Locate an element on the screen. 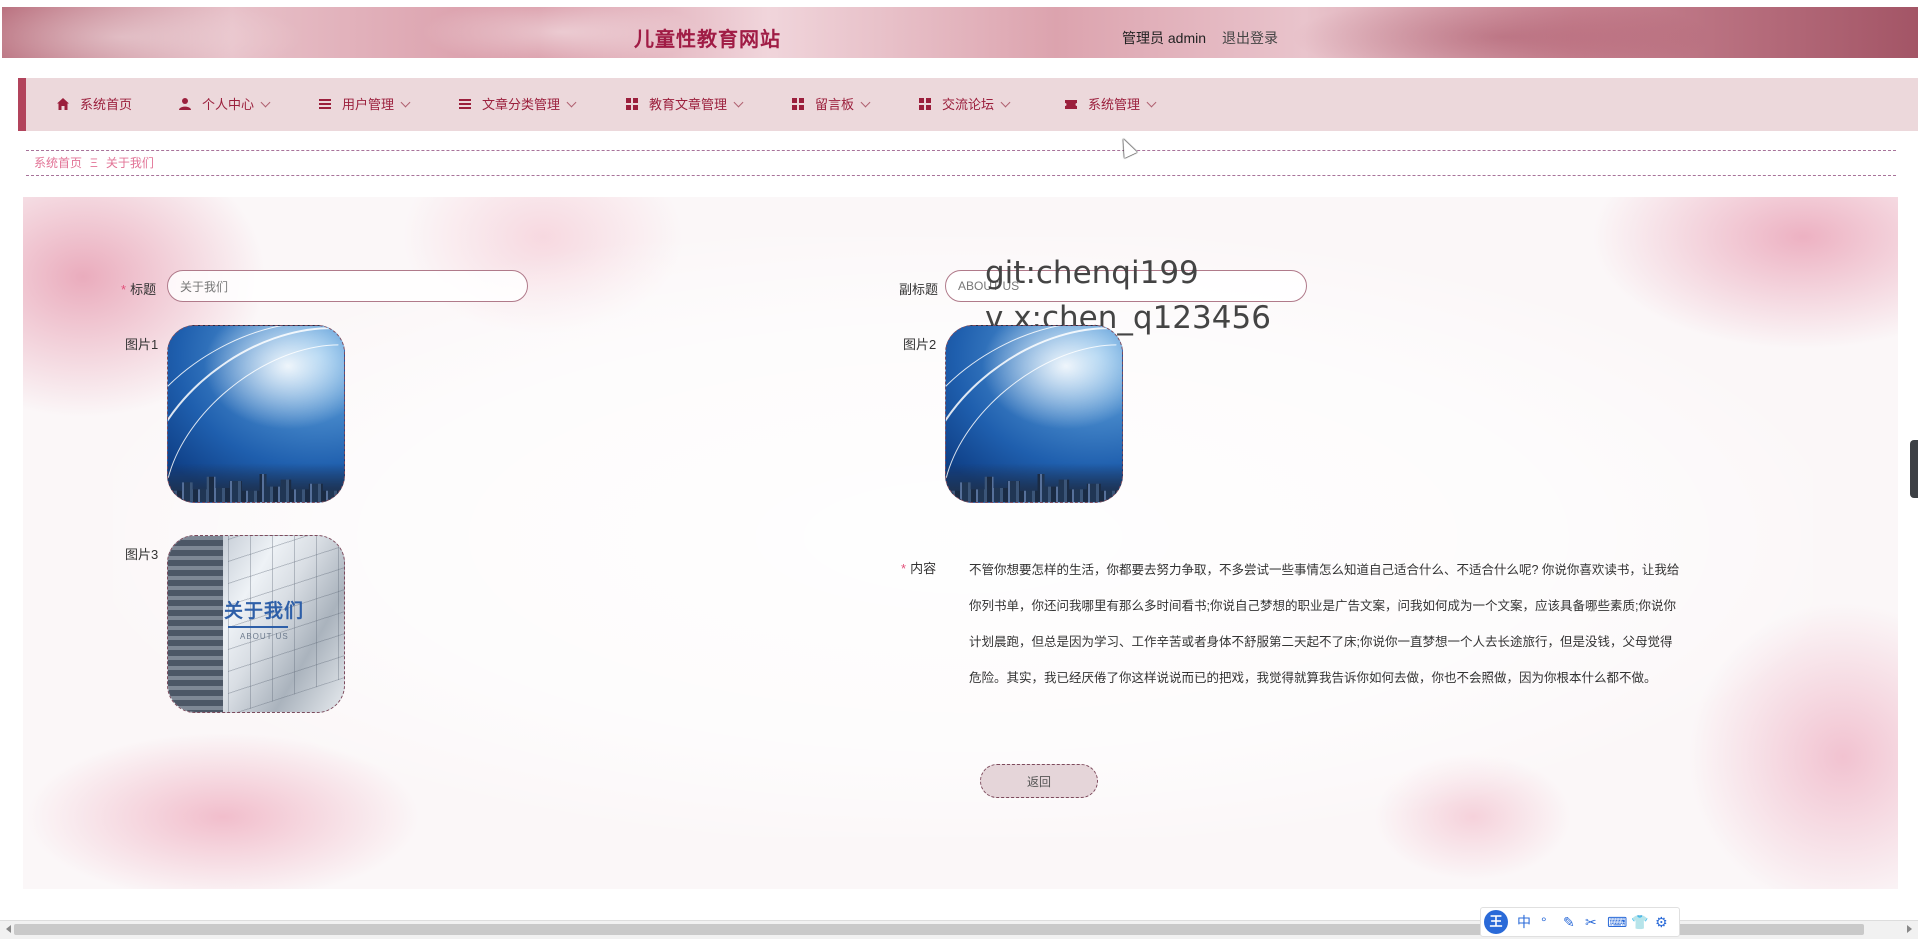 This screenshot has width=1918, height=939. ime-handwrite-icon: ✎ is located at coordinates (1569, 922).